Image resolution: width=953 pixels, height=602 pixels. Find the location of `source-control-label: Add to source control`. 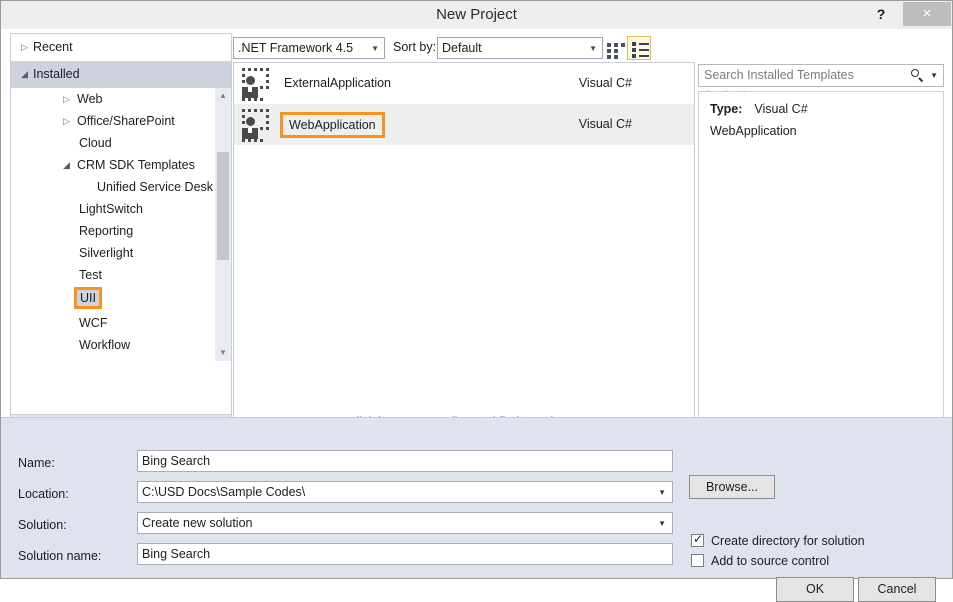

source-control-label: Add to source control is located at coordinates (770, 561).